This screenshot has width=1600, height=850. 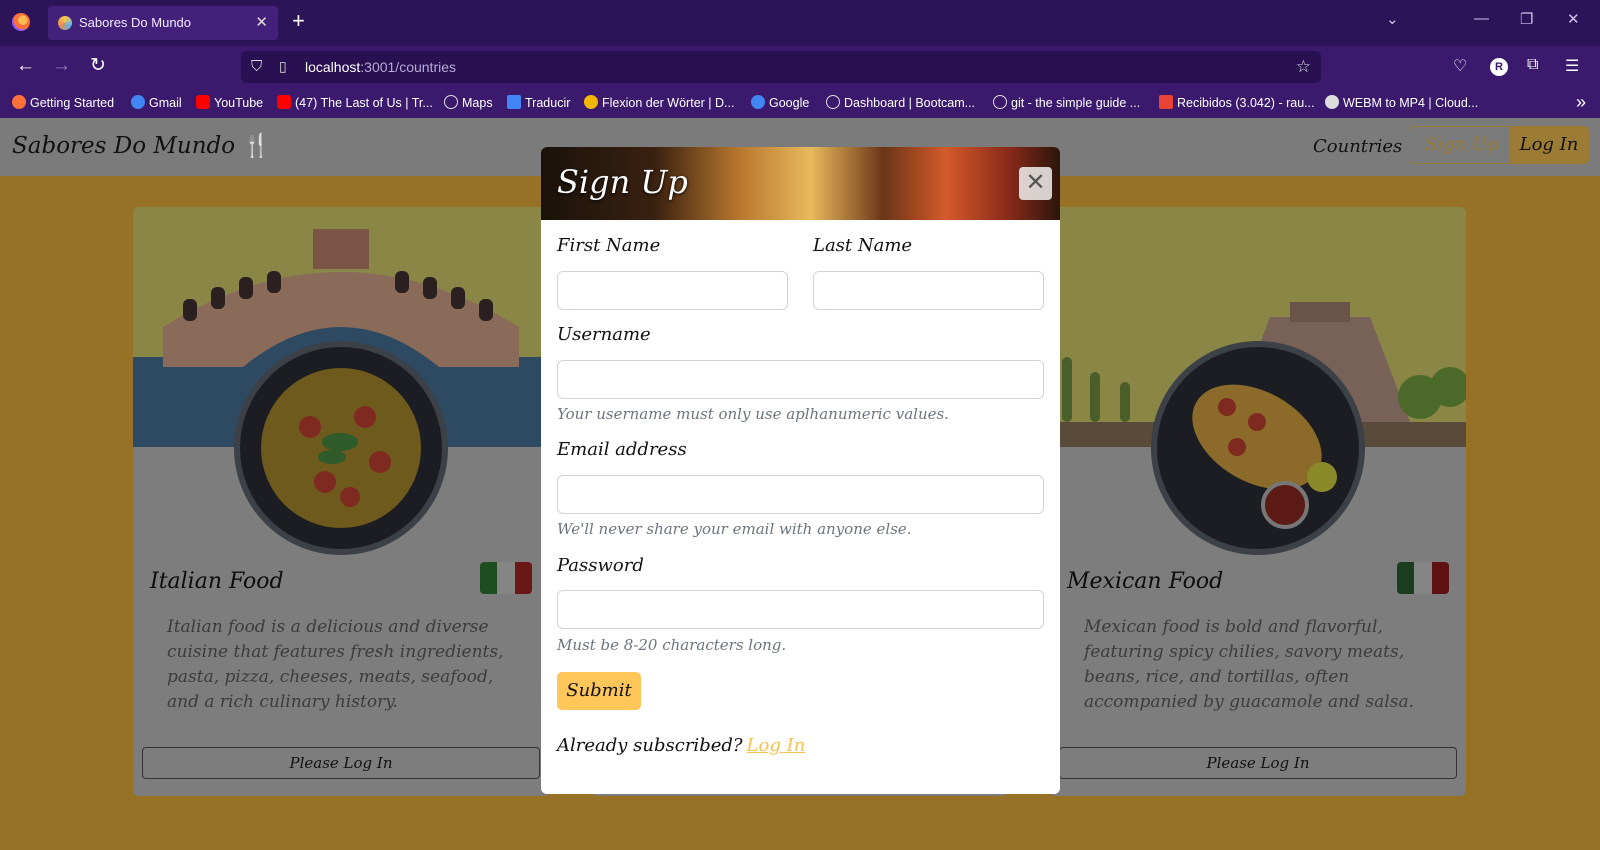 What do you see at coordinates (61, 66) in the screenshot?
I see `forward-icon: →` at bounding box center [61, 66].